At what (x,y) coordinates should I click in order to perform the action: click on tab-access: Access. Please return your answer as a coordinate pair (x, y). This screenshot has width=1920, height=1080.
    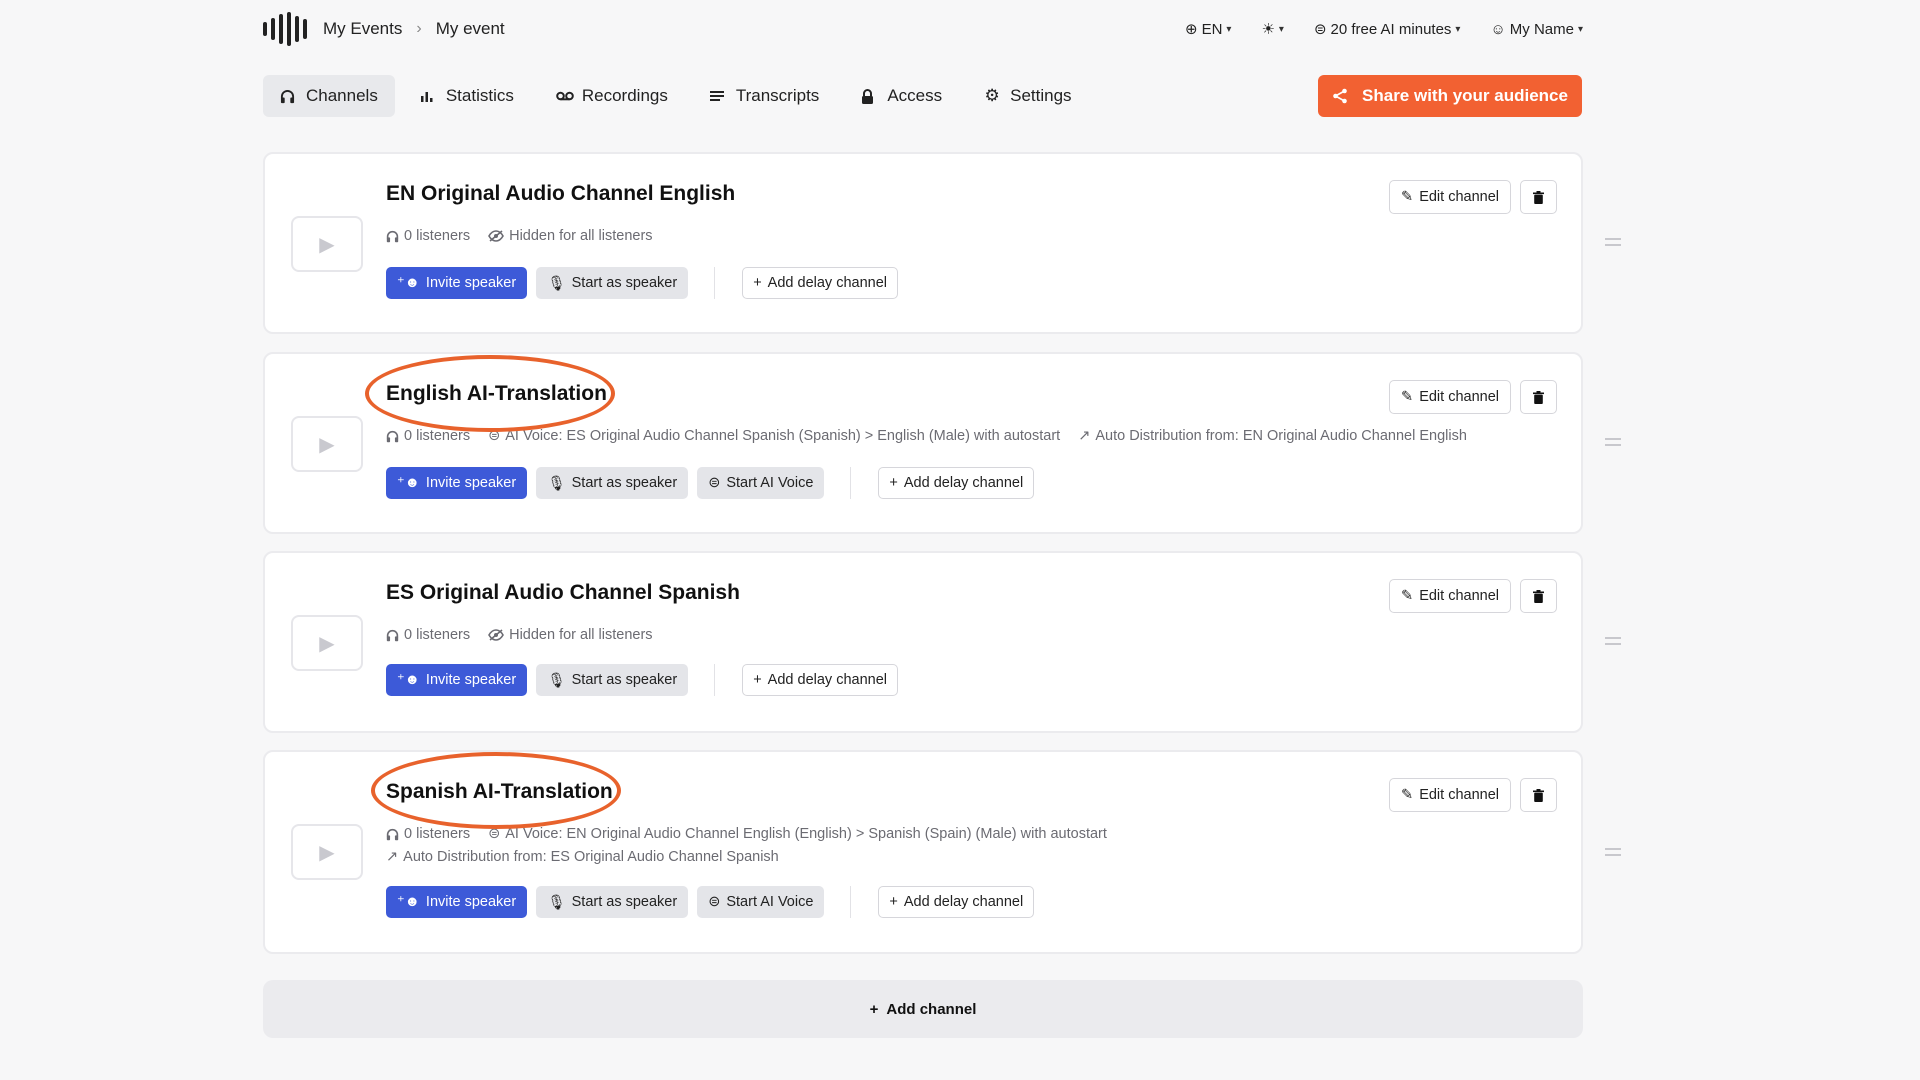
    Looking at the image, I should click on (901, 96).